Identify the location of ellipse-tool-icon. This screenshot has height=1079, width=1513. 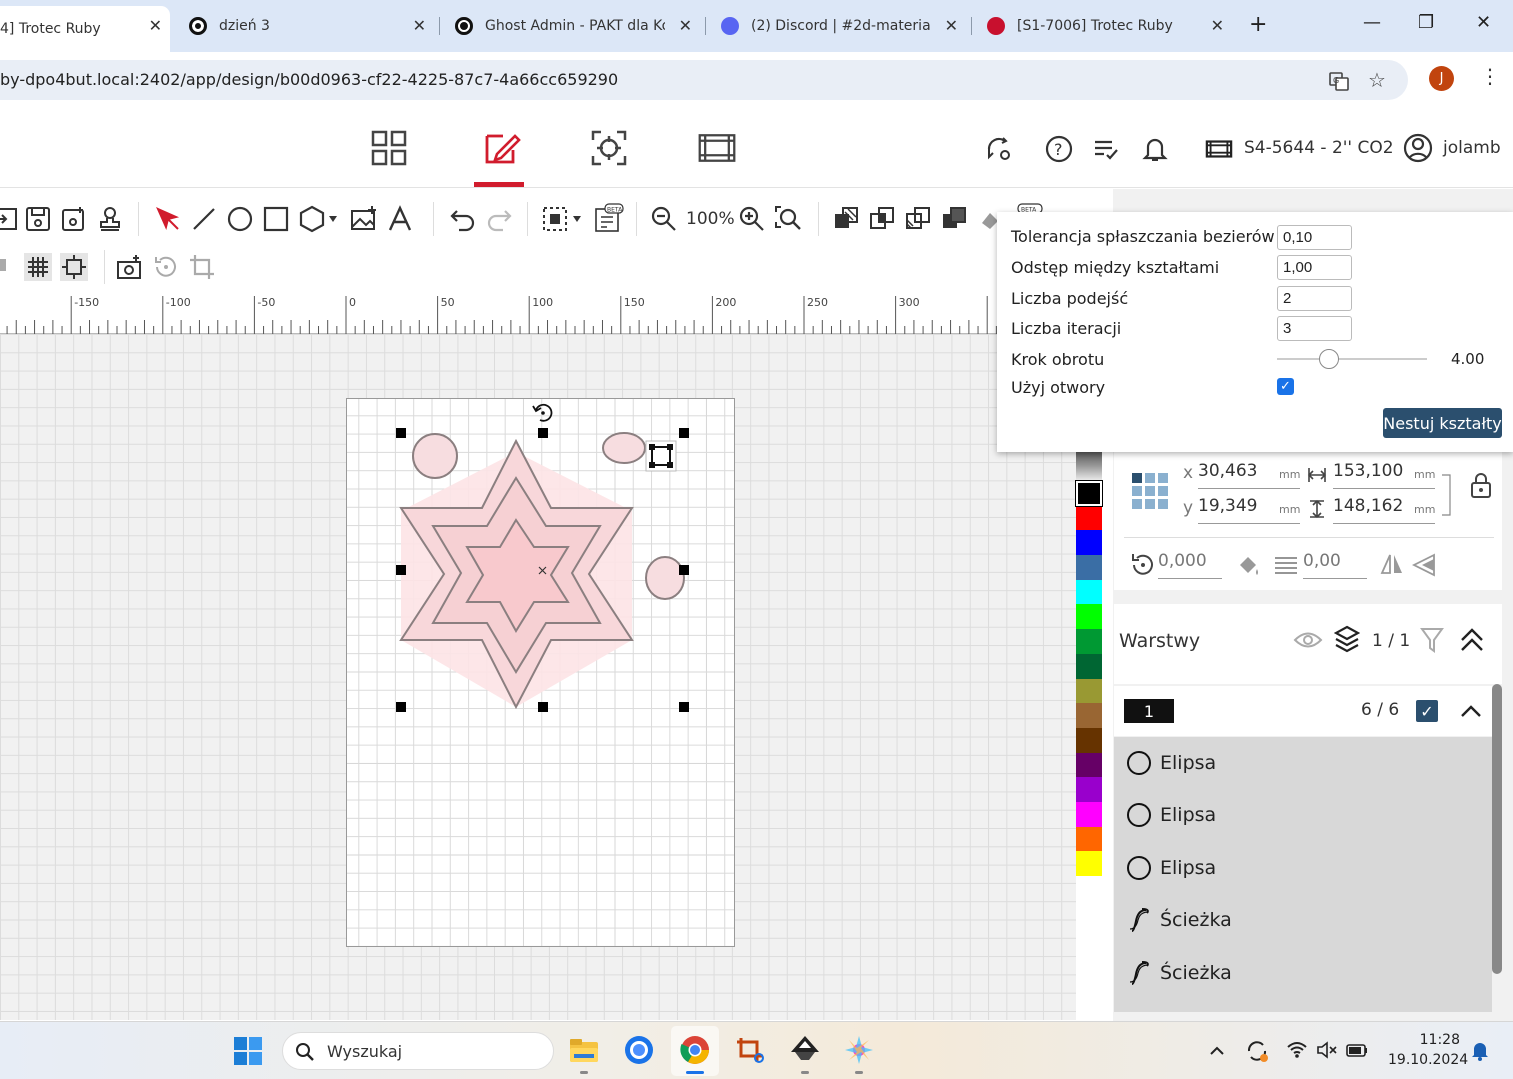
(240, 219).